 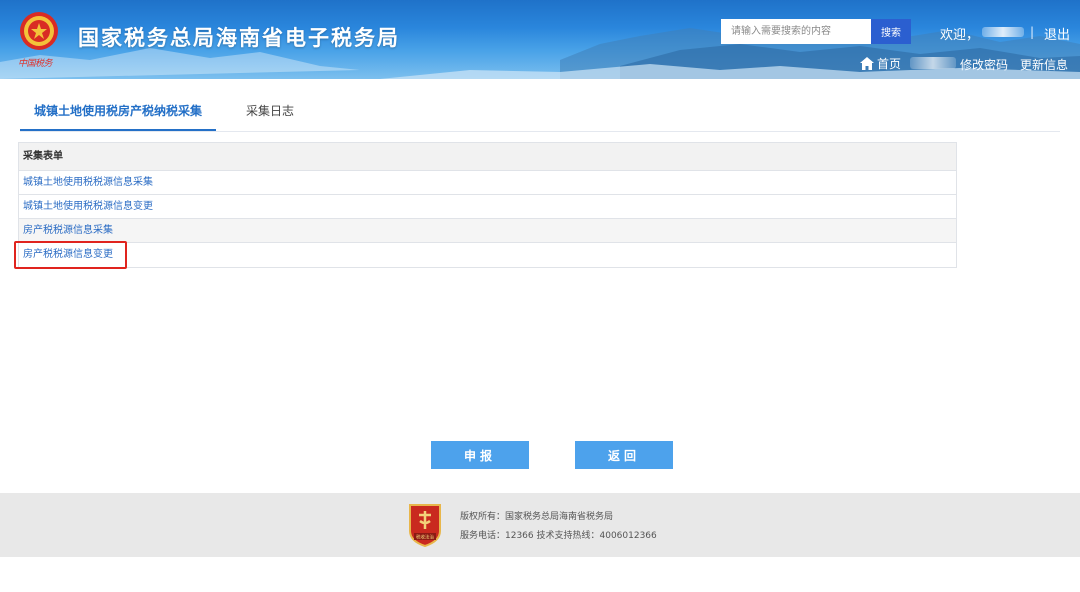 What do you see at coordinates (867, 63) in the screenshot?
I see `home-icon` at bounding box center [867, 63].